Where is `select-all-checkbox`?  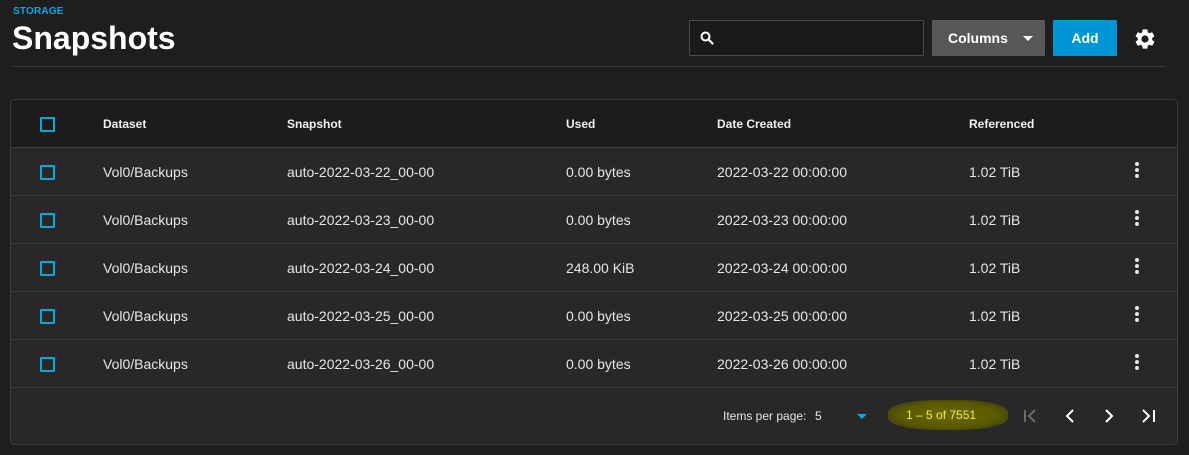 select-all-checkbox is located at coordinates (47, 124).